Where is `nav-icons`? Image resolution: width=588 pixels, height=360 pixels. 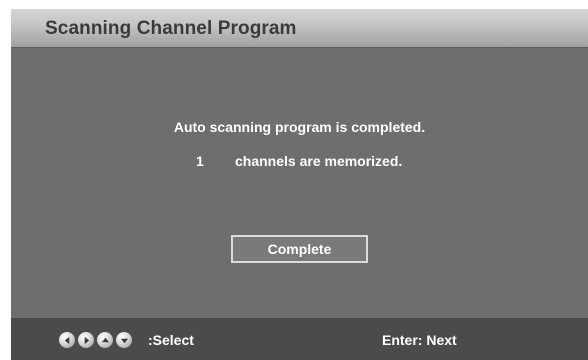
nav-icons is located at coordinates (95, 340).